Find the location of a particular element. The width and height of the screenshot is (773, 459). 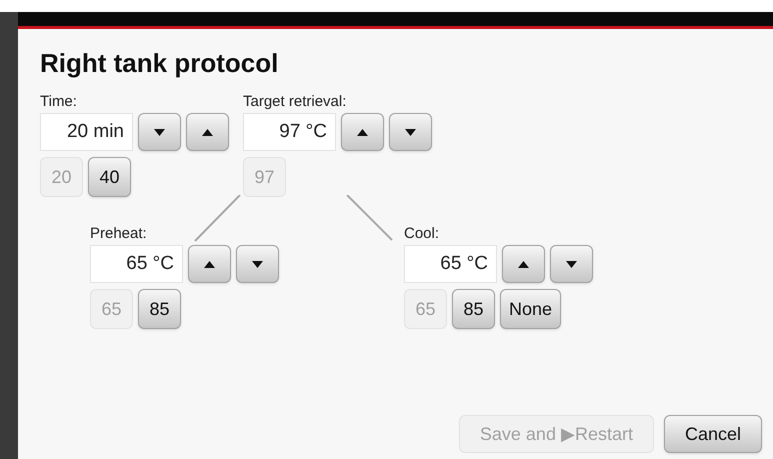

value-field: 97 °C is located at coordinates (289, 132).